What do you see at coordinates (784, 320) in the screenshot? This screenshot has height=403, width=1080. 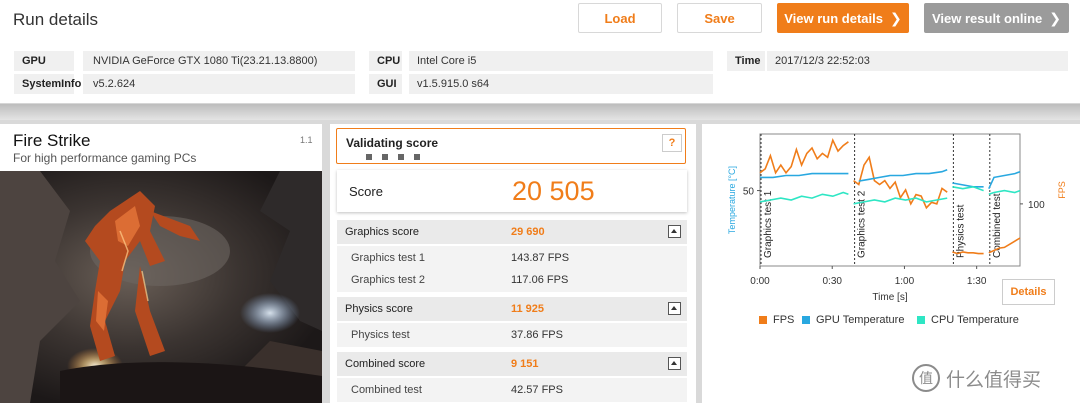 I see `legend-fps-label: FPS` at bounding box center [784, 320].